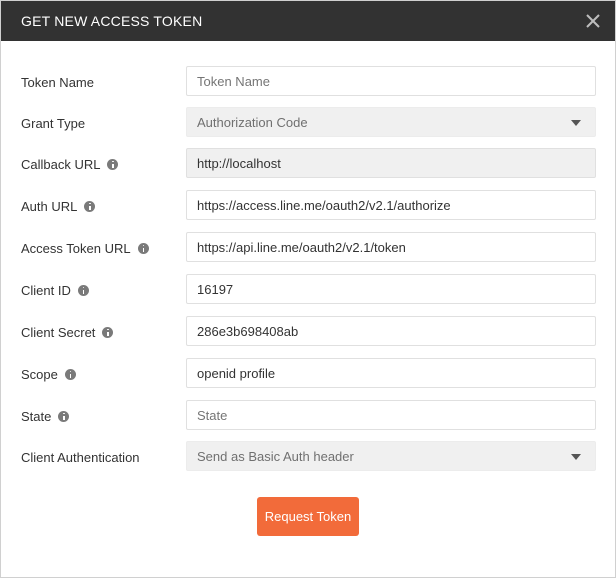 The width and height of the screenshot is (616, 578). I want to click on state-row: State, so click(309, 416).